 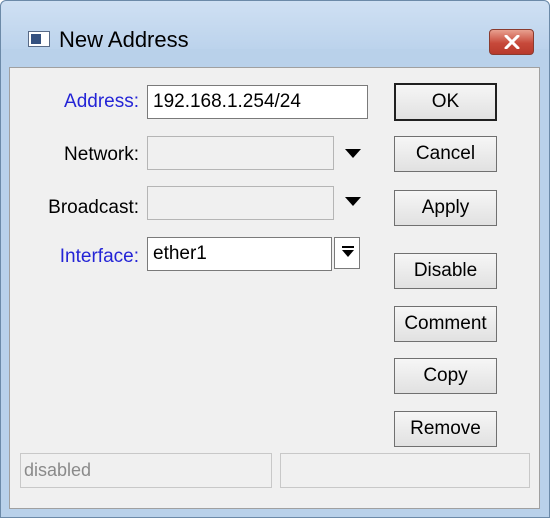 What do you see at coordinates (445, 271) in the screenshot?
I see `disable-button: Disable` at bounding box center [445, 271].